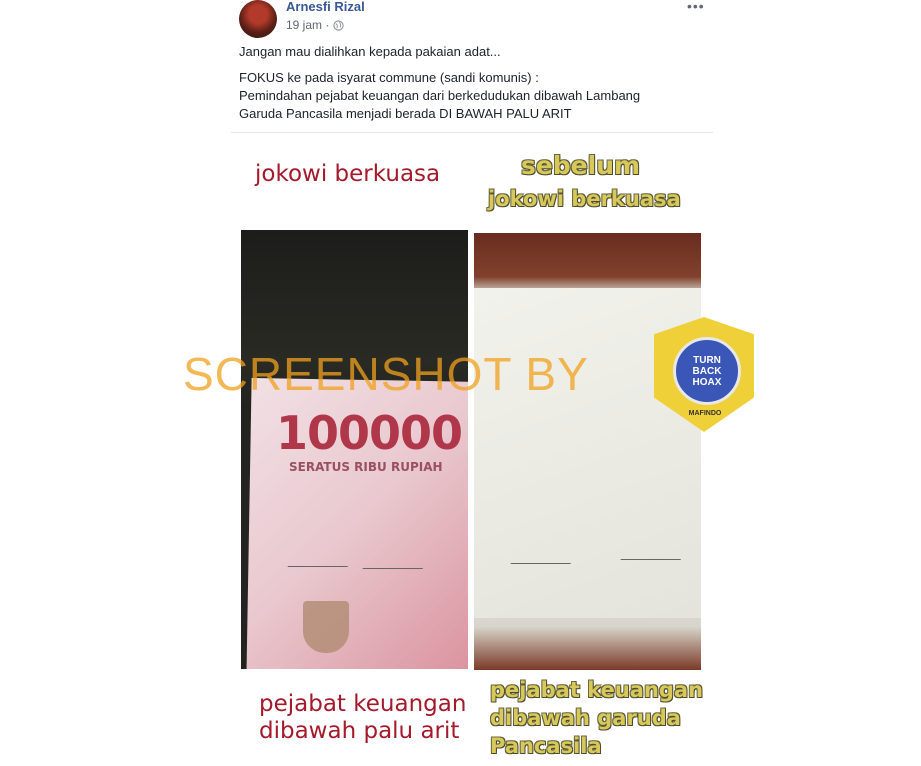 The image size is (921, 766). I want to click on screenshot-watermark: SCREENSHOT BY, so click(386, 374).